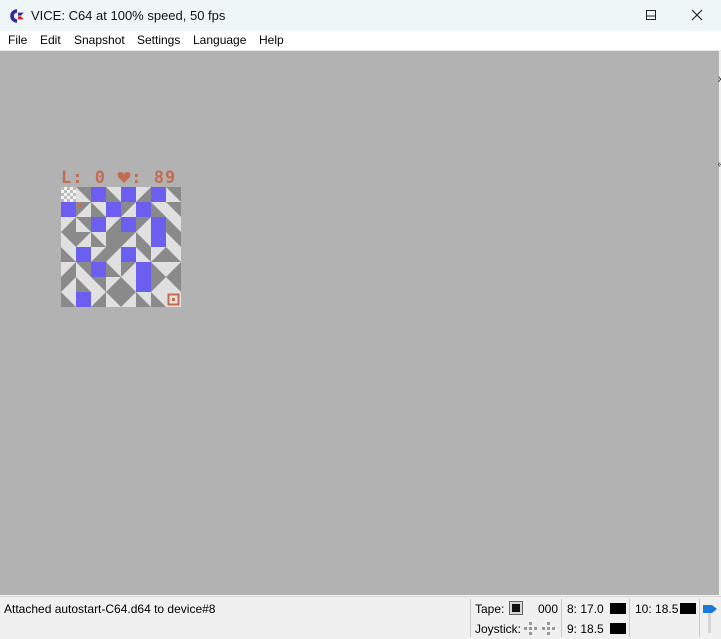  Describe the element at coordinates (585, 629) in the screenshot. I see `drive9-status: 9: 18.5` at that location.